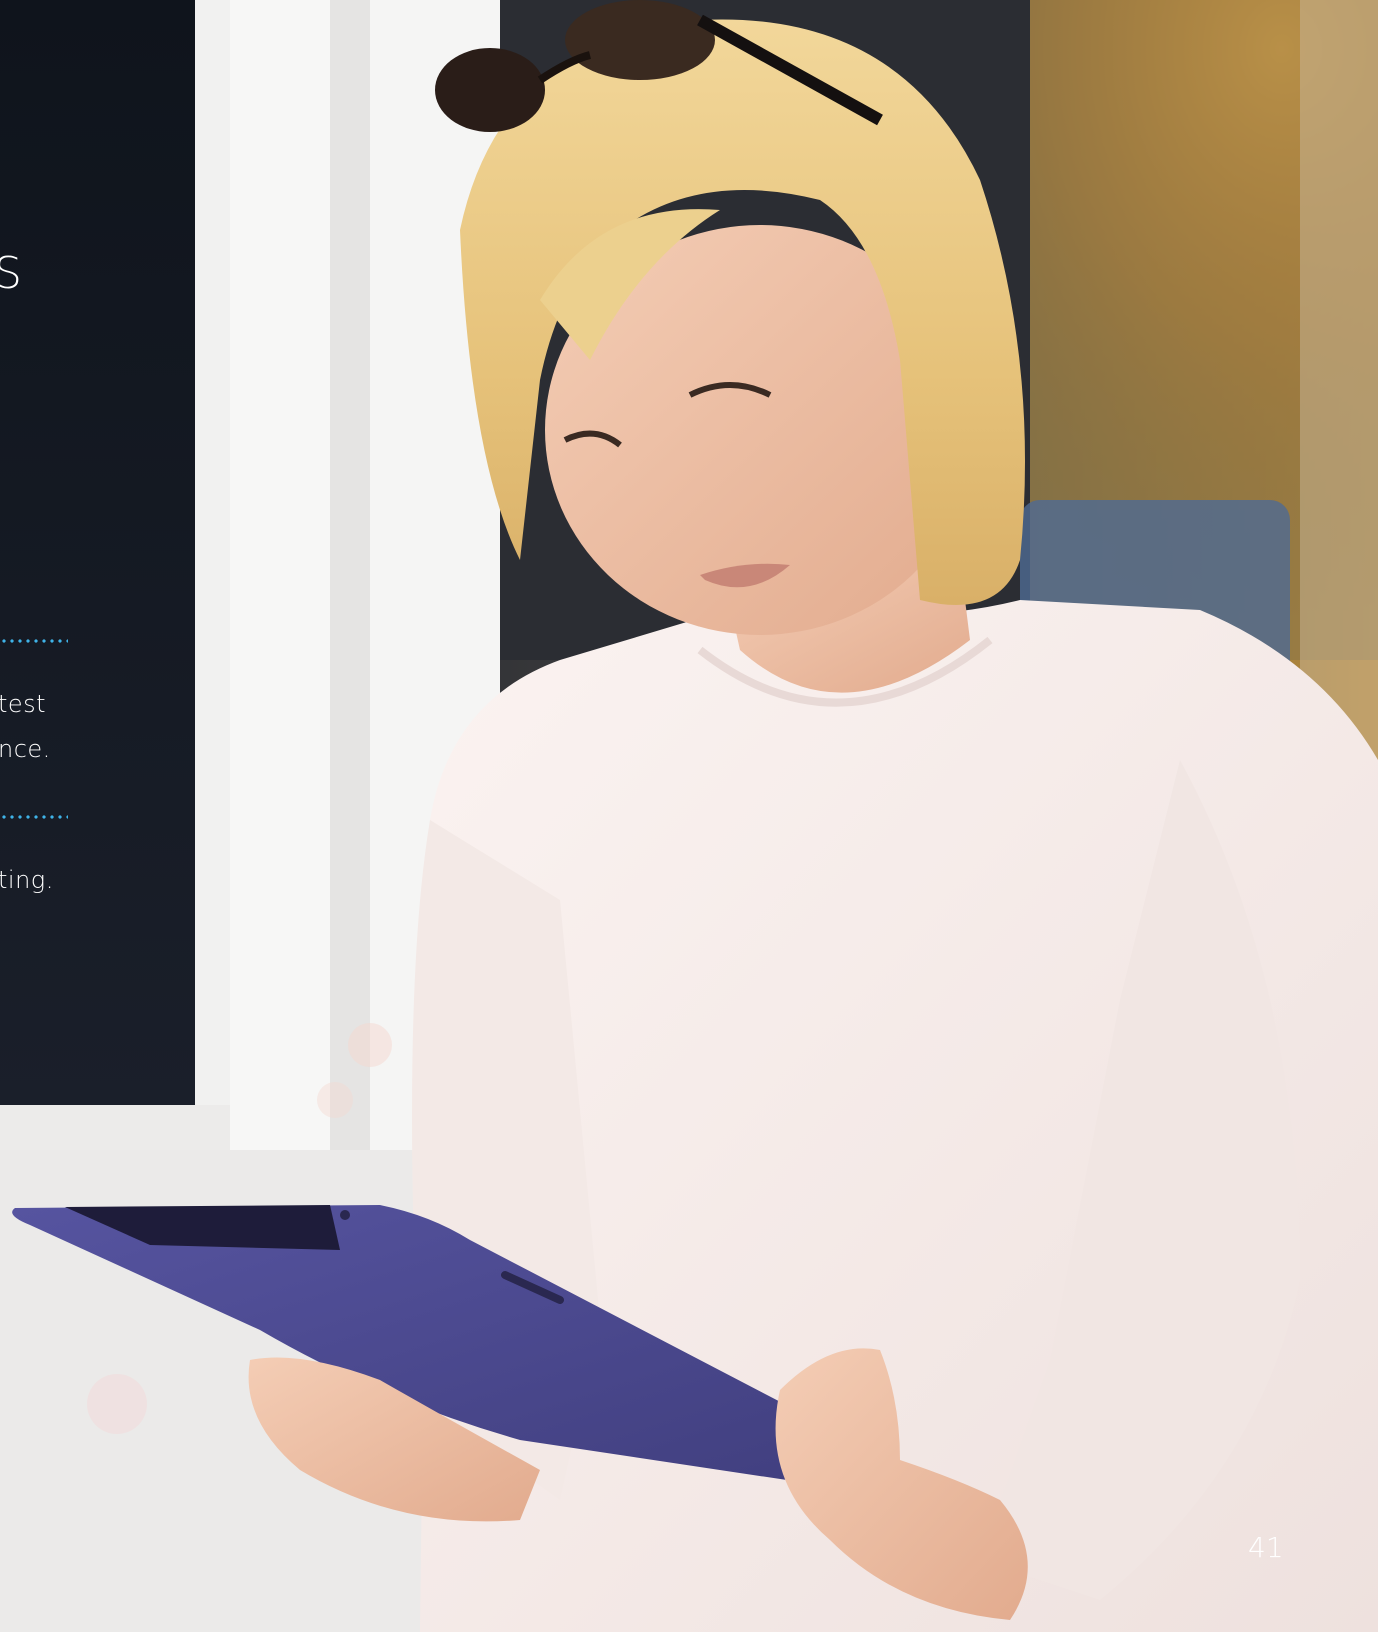 This screenshot has width=1378, height=1632. Describe the element at coordinates (27, 880) in the screenshot. I see `body-text-line: ting.` at that location.